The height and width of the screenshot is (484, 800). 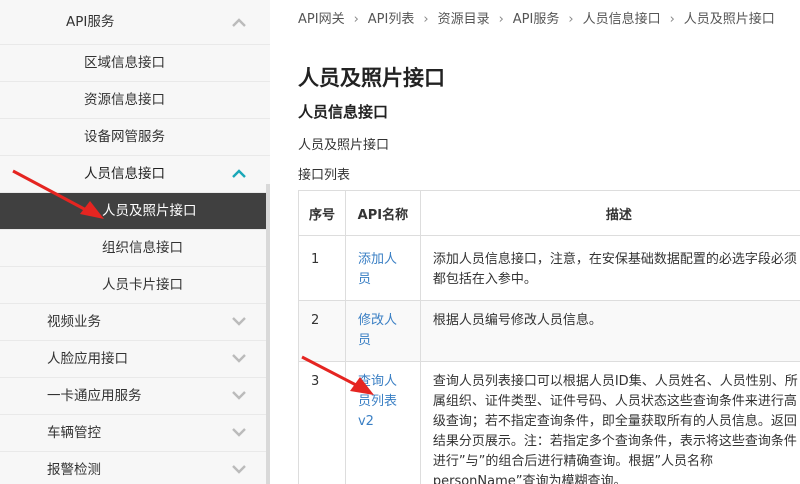 What do you see at coordinates (74, 322) in the screenshot?
I see `sidebar-item-label: 视频业务` at bounding box center [74, 322].